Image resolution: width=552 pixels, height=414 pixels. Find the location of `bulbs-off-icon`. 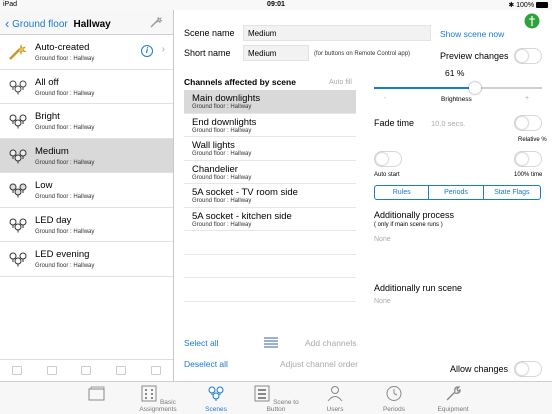

bulbs-off-icon is located at coordinates (18, 87).